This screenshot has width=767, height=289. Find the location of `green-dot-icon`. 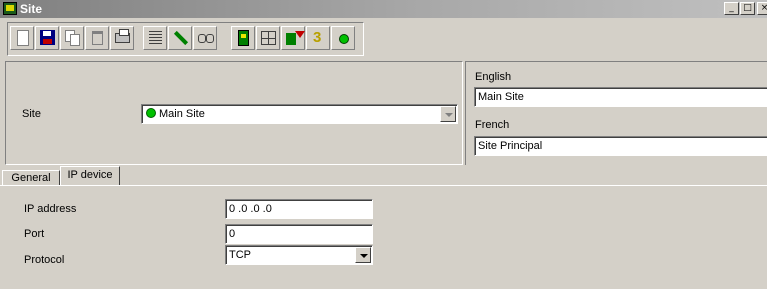

green-dot-icon is located at coordinates (344, 39).